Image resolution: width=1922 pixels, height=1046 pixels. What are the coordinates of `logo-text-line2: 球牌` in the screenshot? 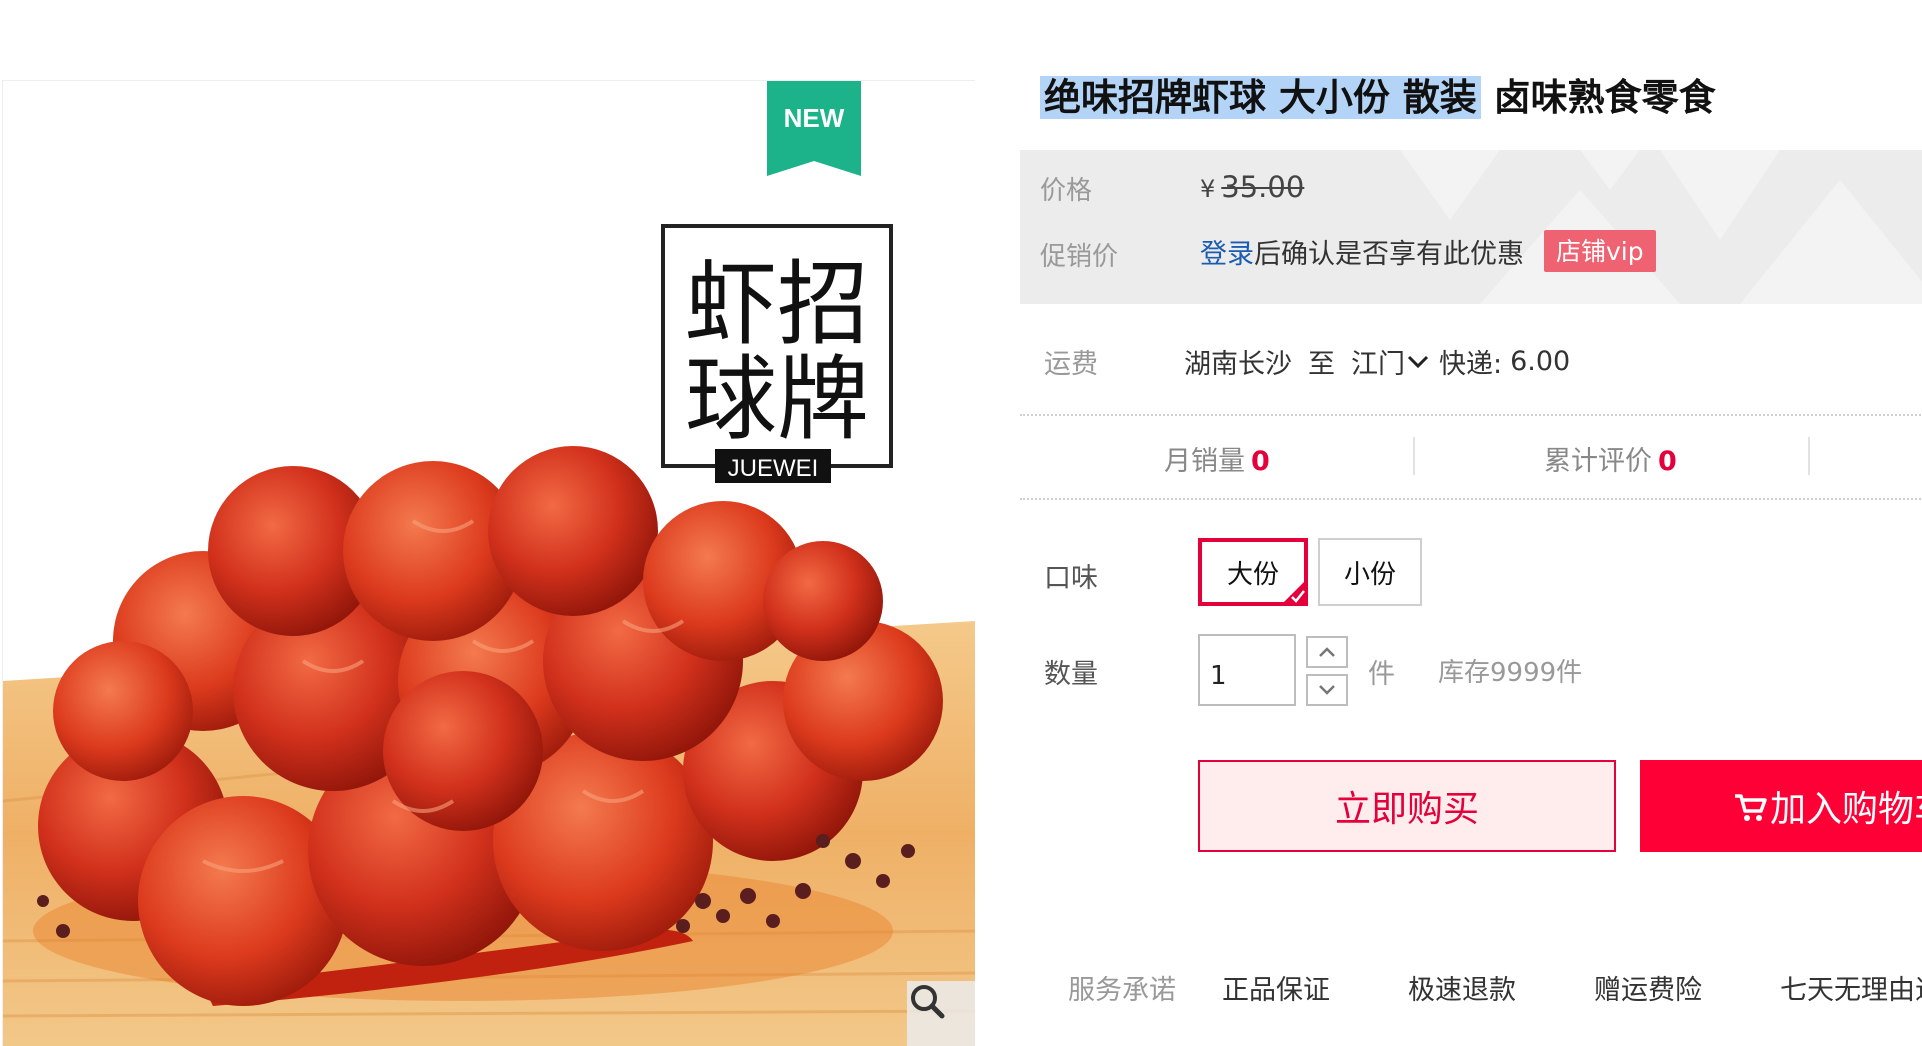 It's located at (777, 399).